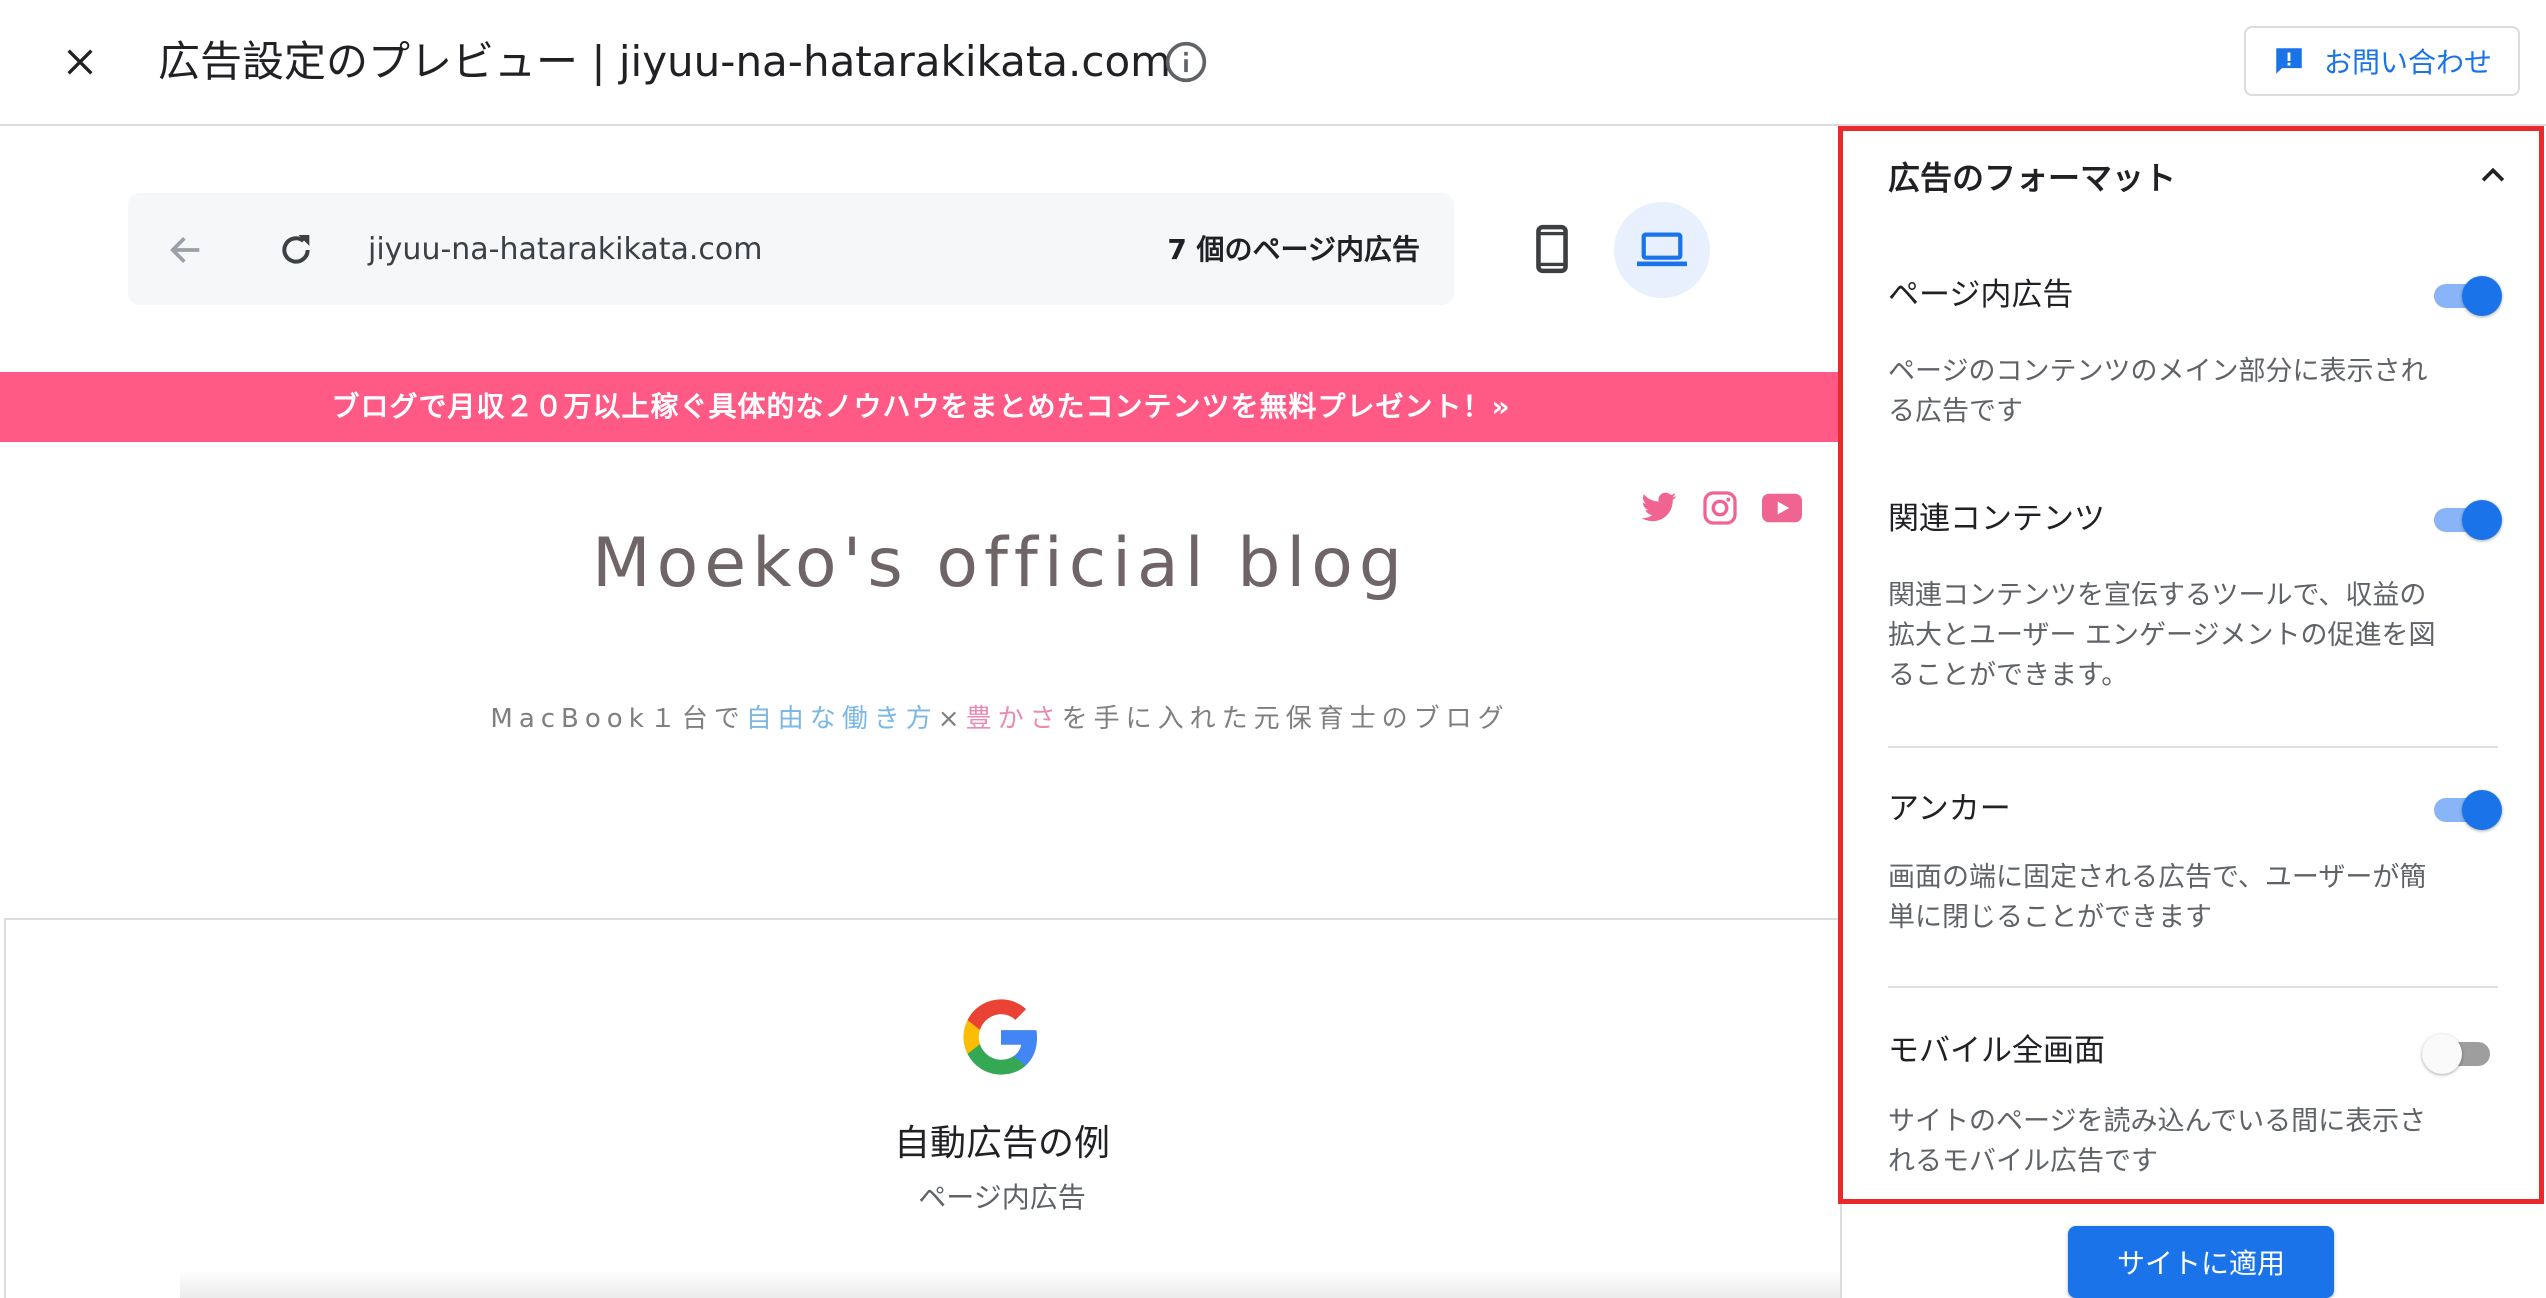  I want to click on option-title-mobile-fullscreen: モバイル全画面, so click(1996, 1051).